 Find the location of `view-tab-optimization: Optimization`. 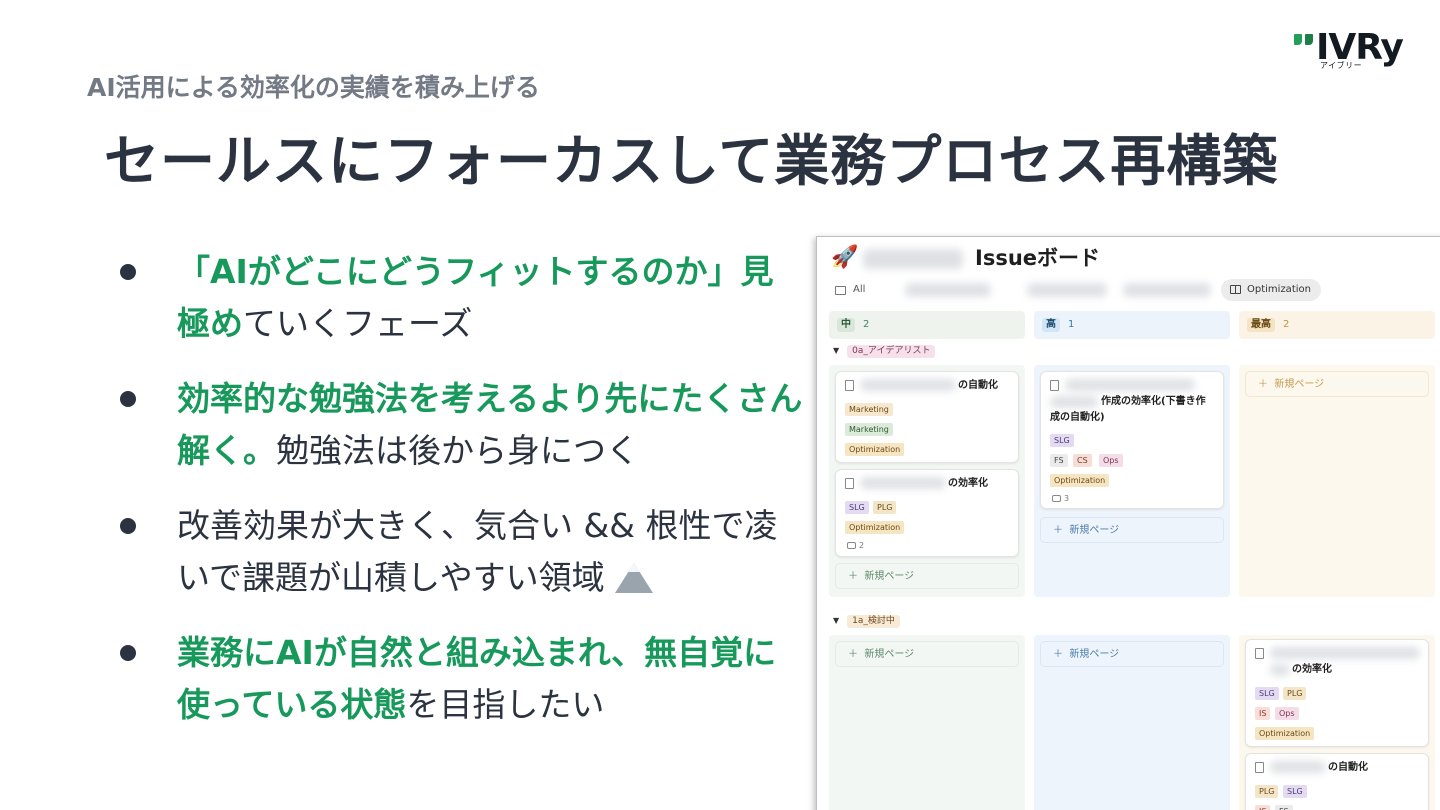

view-tab-optimization: Optimization is located at coordinates (1271, 290).